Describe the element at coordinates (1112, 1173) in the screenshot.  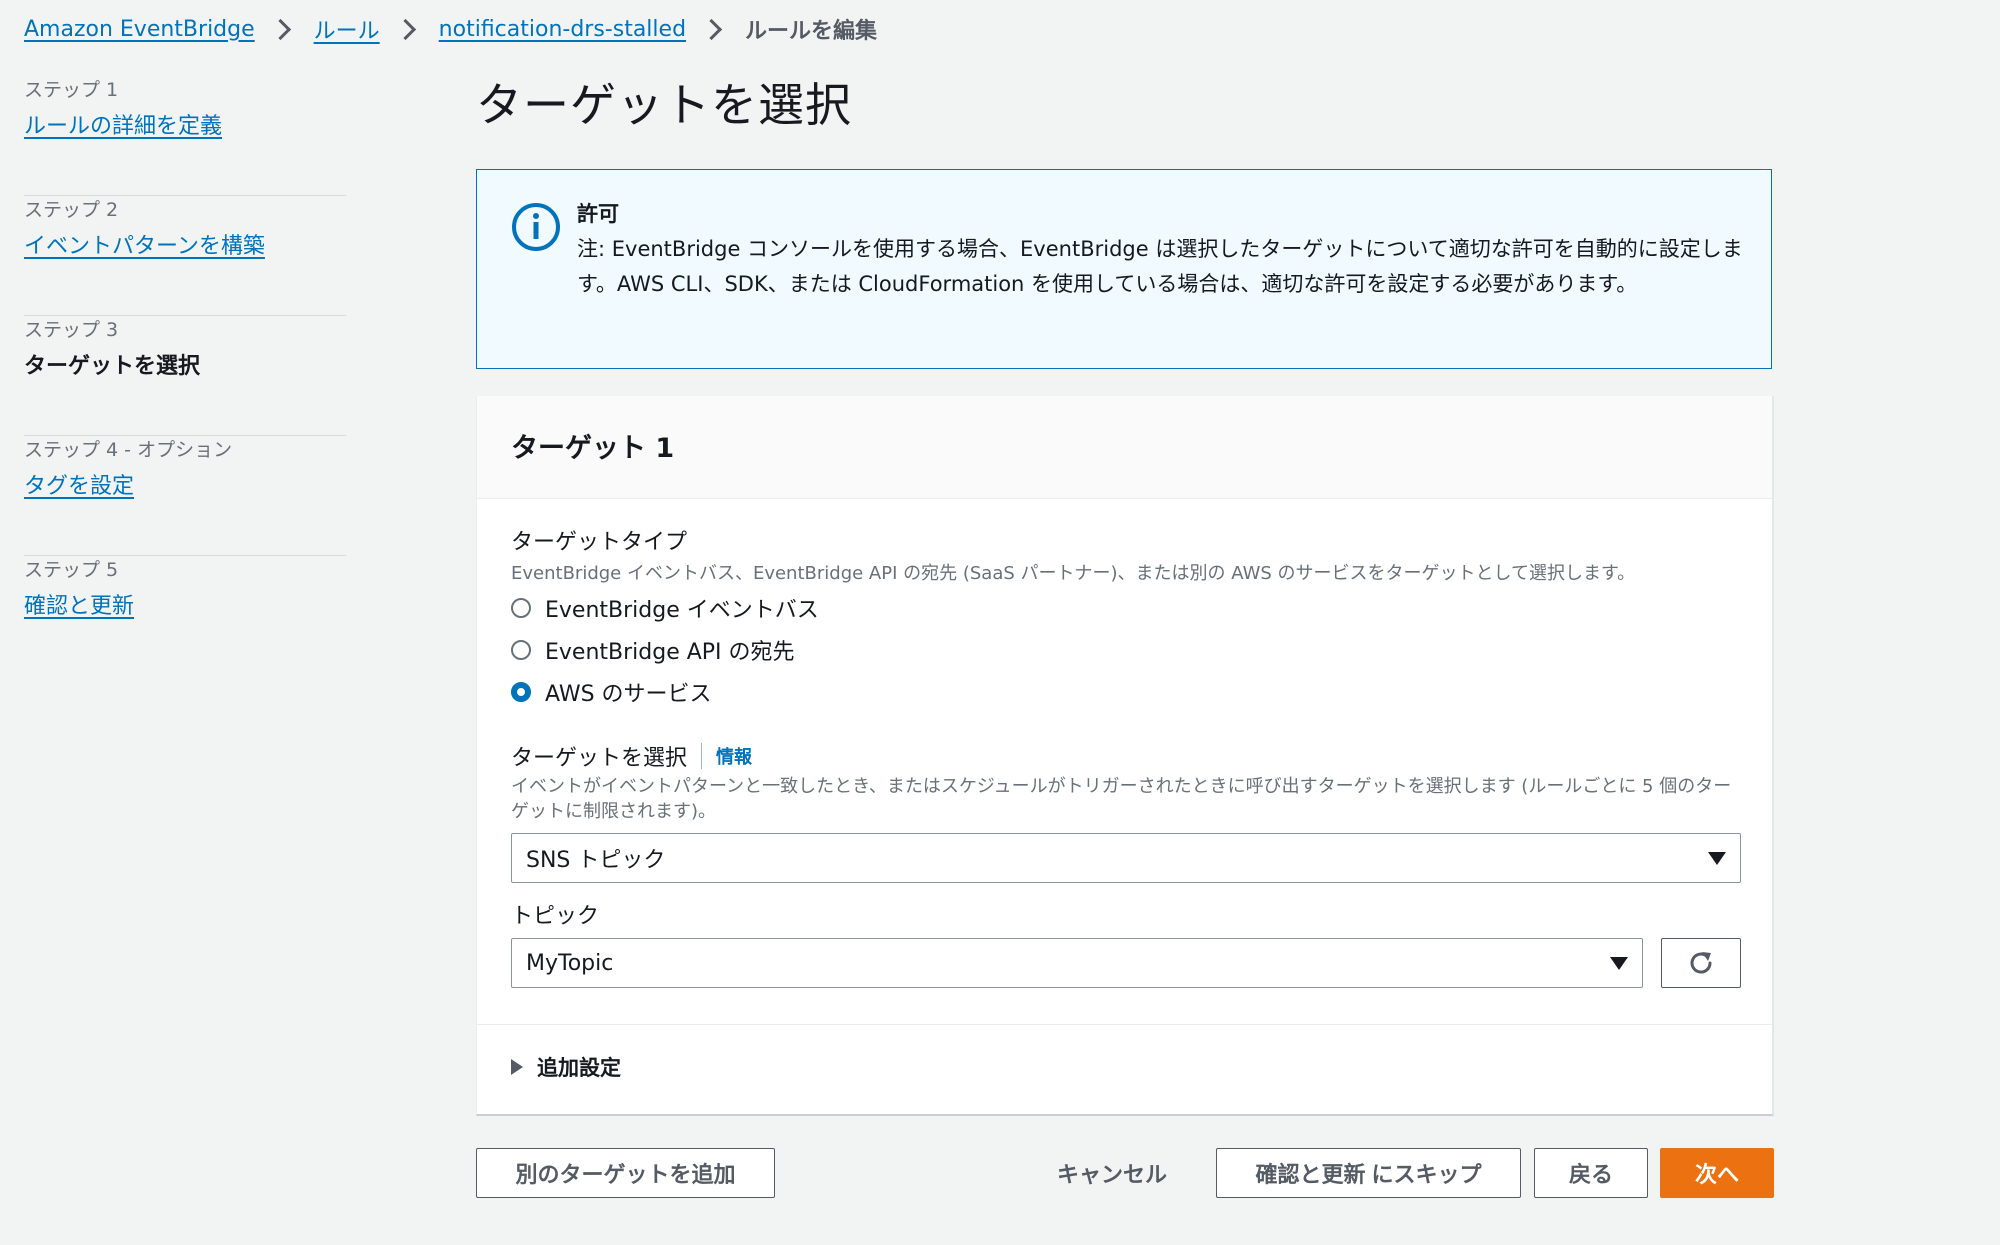
I see `cancel-button: キャンセル` at that location.